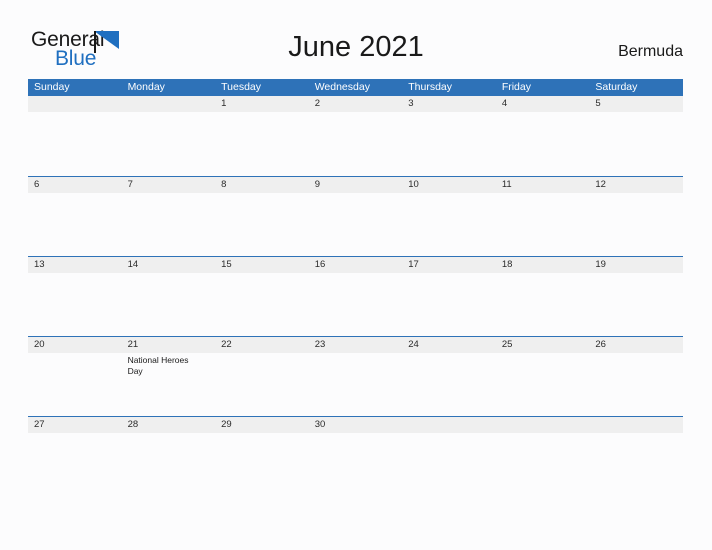 This screenshot has height=550, width=712. I want to click on weekday-header-wednesday: Wednesday, so click(342, 87).